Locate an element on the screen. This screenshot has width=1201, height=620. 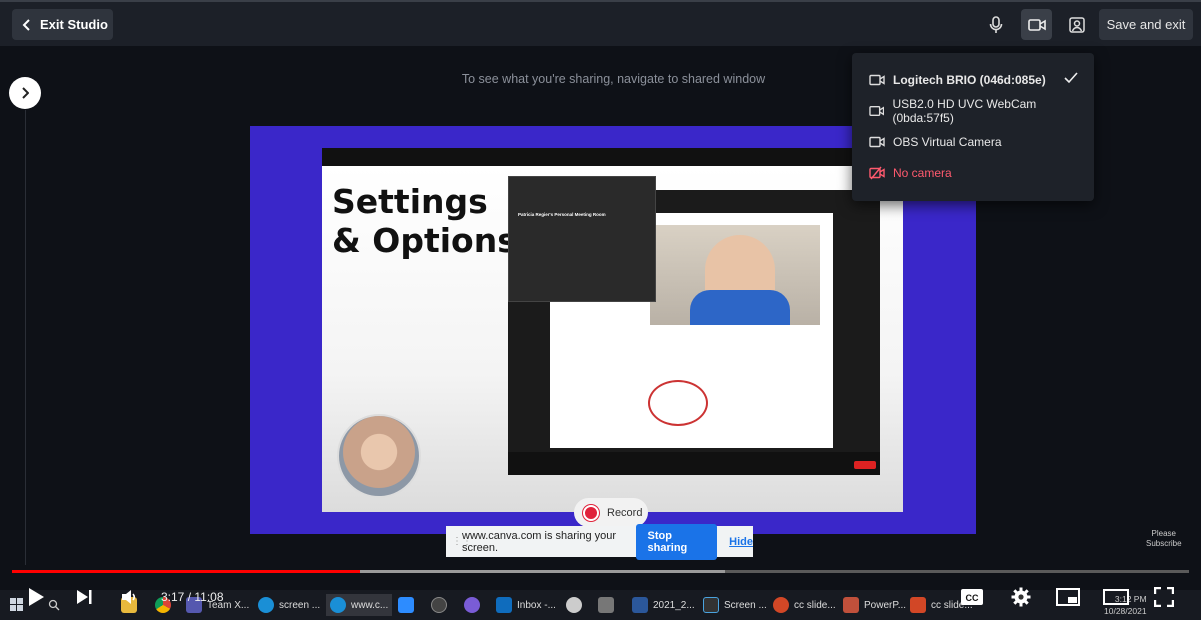
next-icon is located at coordinates (84, 597).